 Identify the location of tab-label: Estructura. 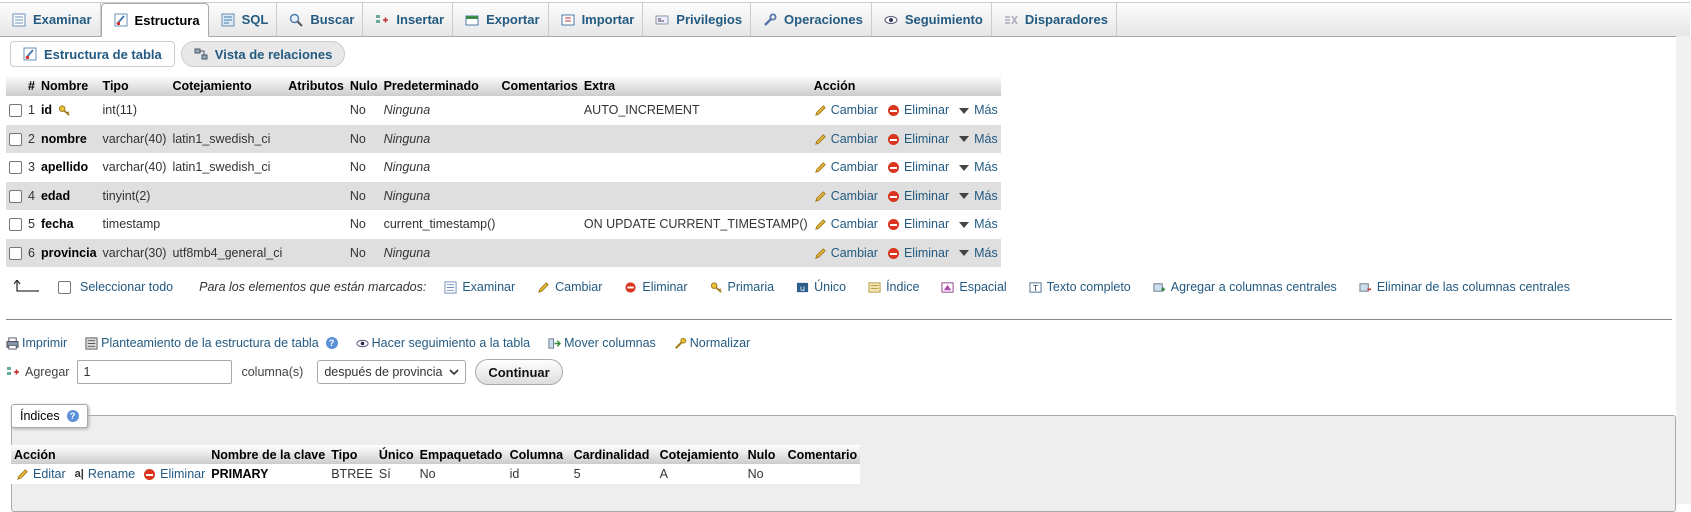
(167, 20).